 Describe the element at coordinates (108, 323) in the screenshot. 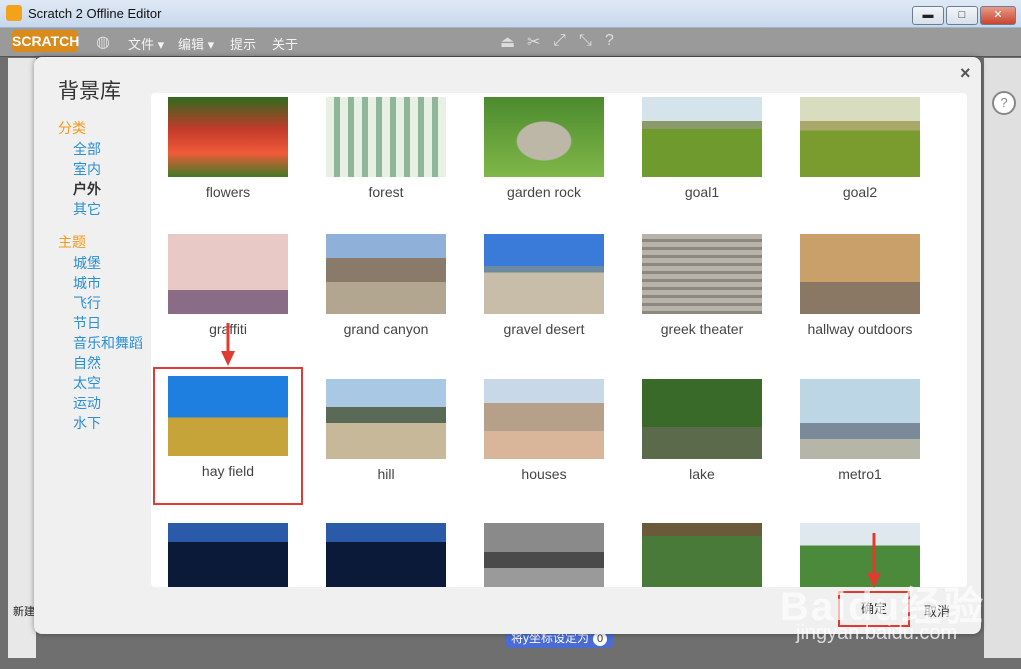

I see `theme-holiday: 节日` at that location.